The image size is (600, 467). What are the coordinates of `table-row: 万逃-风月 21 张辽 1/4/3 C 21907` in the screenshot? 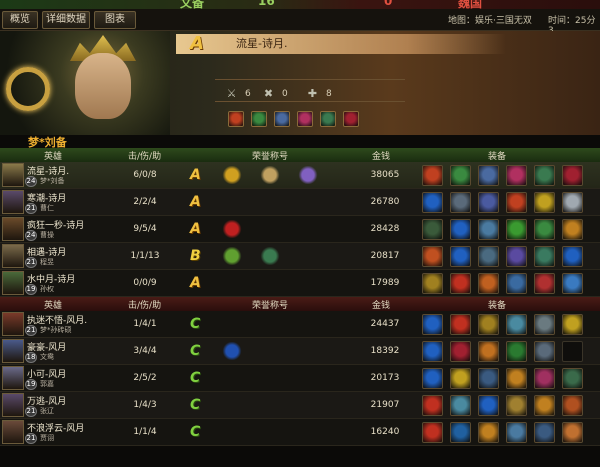 It's located at (300, 405).